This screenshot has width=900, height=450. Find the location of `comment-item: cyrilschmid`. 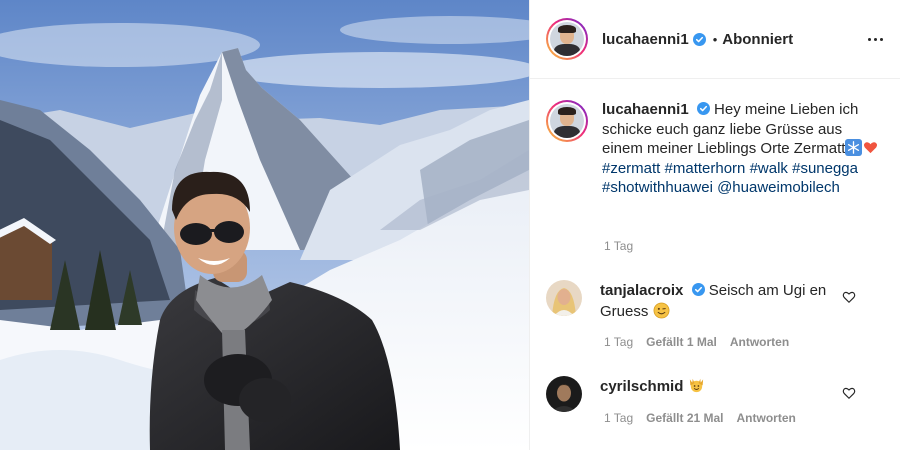

comment-item: cyrilschmid is located at coordinates (716, 394).